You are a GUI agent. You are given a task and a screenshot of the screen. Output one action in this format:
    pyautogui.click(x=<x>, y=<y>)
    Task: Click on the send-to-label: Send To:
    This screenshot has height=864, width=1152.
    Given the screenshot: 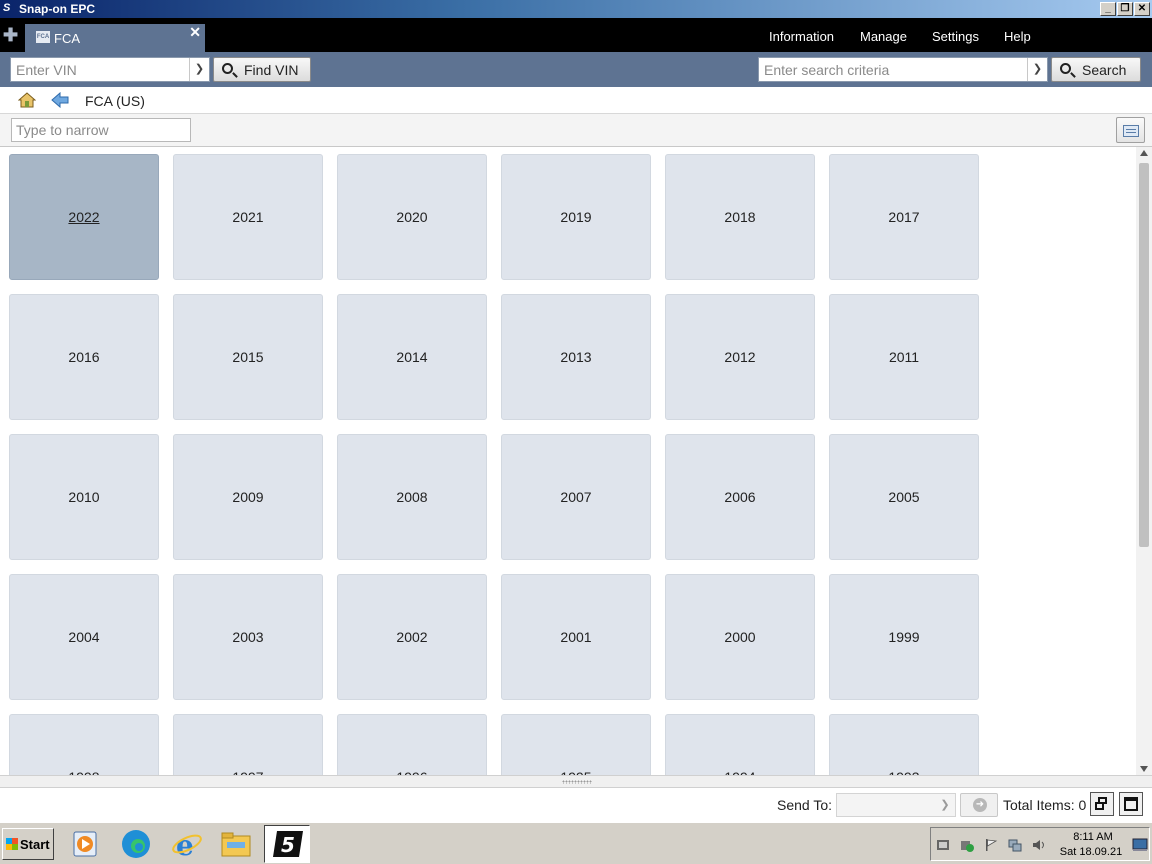 What is the action you would take?
    pyautogui.click(x=805, y=805)
    